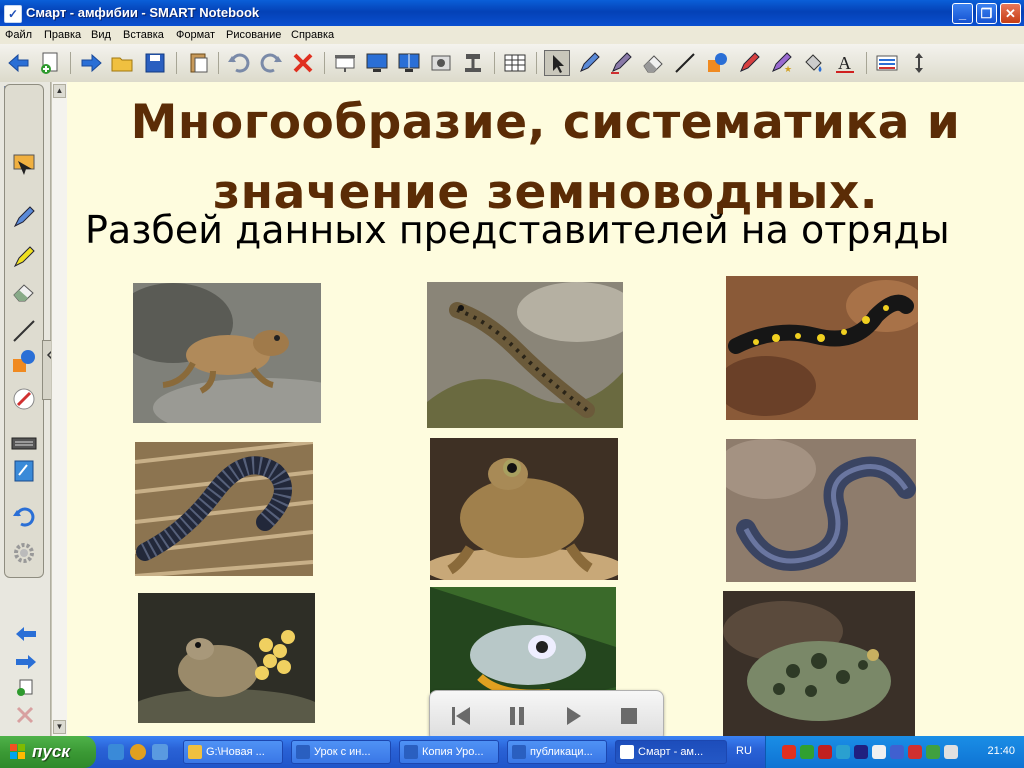 This screenshot has width=1024, height=768. I want to click on line-tool-icon, so click(24, 331).